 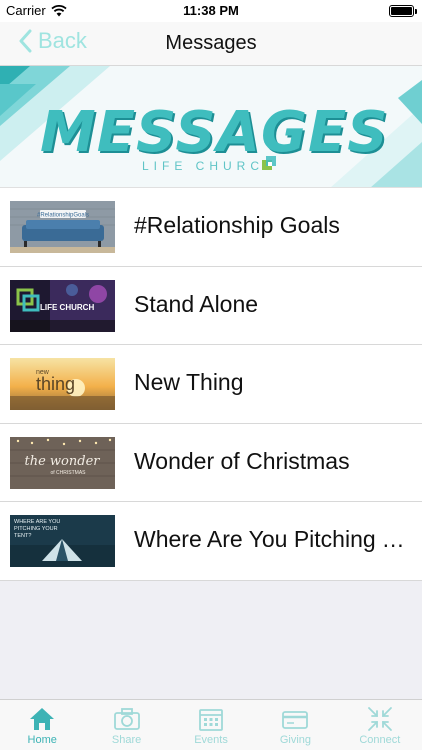 What do you see at coordinates (126, 740) in the screenshot?
I see `tab-label: Share` at bounding box center [126, 740].